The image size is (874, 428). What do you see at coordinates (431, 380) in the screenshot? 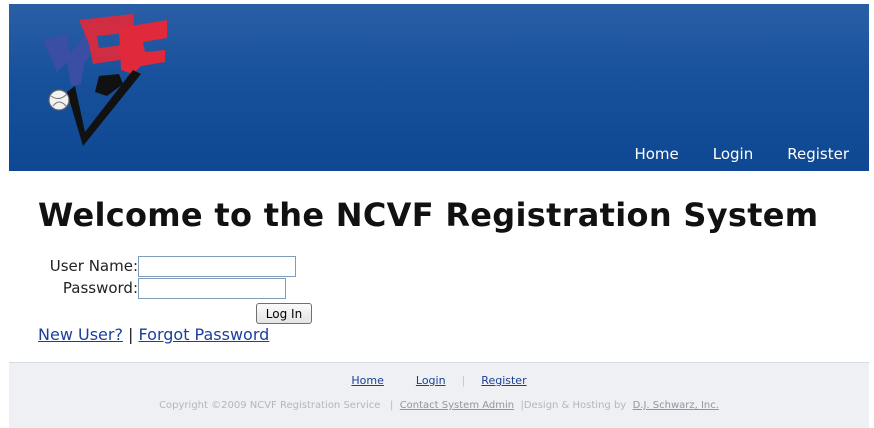
I see `footer-login-link: Login` at bounding box center [431, 380].